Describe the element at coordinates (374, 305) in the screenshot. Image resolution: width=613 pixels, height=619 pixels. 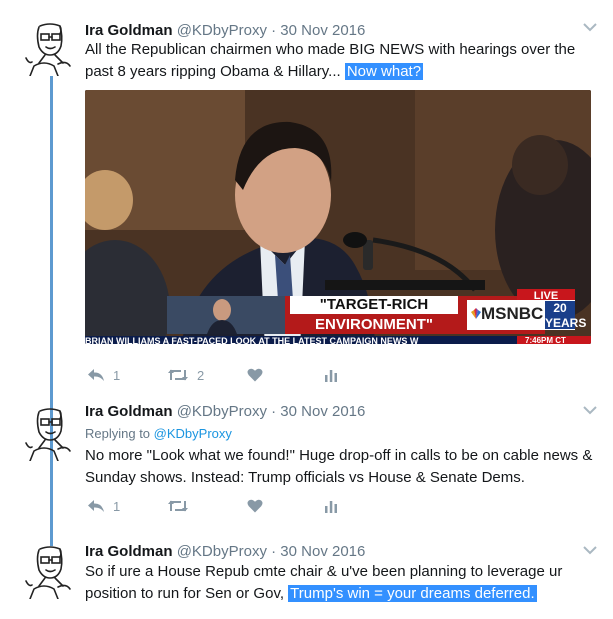
I see `headline-line-1: "TARGET-RICH` at that location.